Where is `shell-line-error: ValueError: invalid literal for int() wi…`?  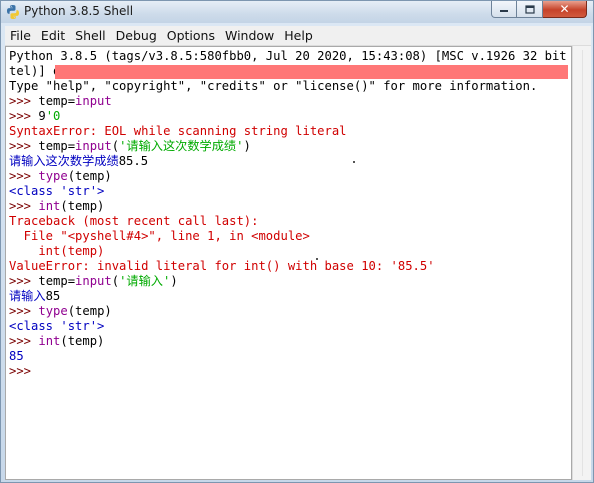
shell-line-error: ValueError: invalid literal for int() wi… is located at coordinates (222, 266).